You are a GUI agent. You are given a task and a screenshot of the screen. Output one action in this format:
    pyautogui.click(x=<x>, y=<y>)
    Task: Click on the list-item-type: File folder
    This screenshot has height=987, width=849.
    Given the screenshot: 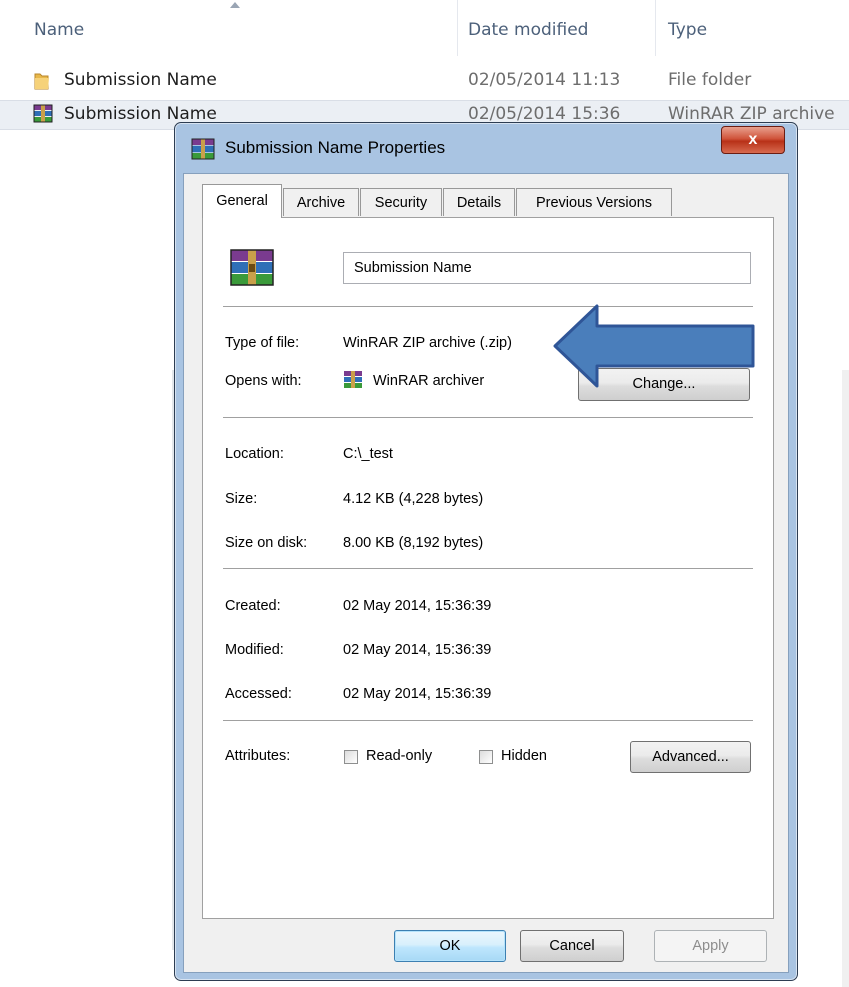 What is the action you would take?
    pyautogui.click(x=710, y=80)
    